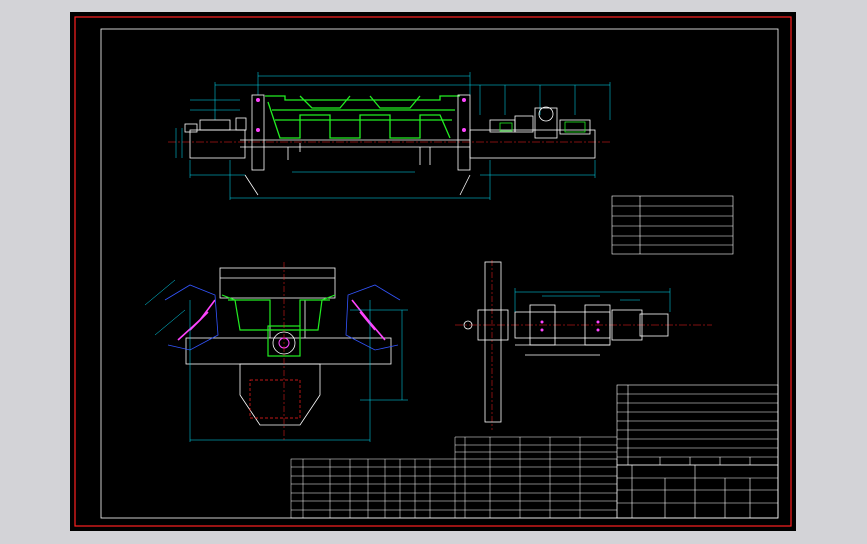  Describe the element at coordinates (362, 117) in the screenshot. I see `trough-idler` at that location.